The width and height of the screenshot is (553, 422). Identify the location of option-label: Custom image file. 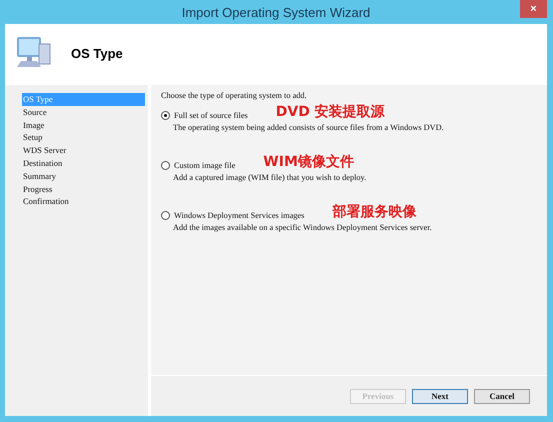
(205, 165).